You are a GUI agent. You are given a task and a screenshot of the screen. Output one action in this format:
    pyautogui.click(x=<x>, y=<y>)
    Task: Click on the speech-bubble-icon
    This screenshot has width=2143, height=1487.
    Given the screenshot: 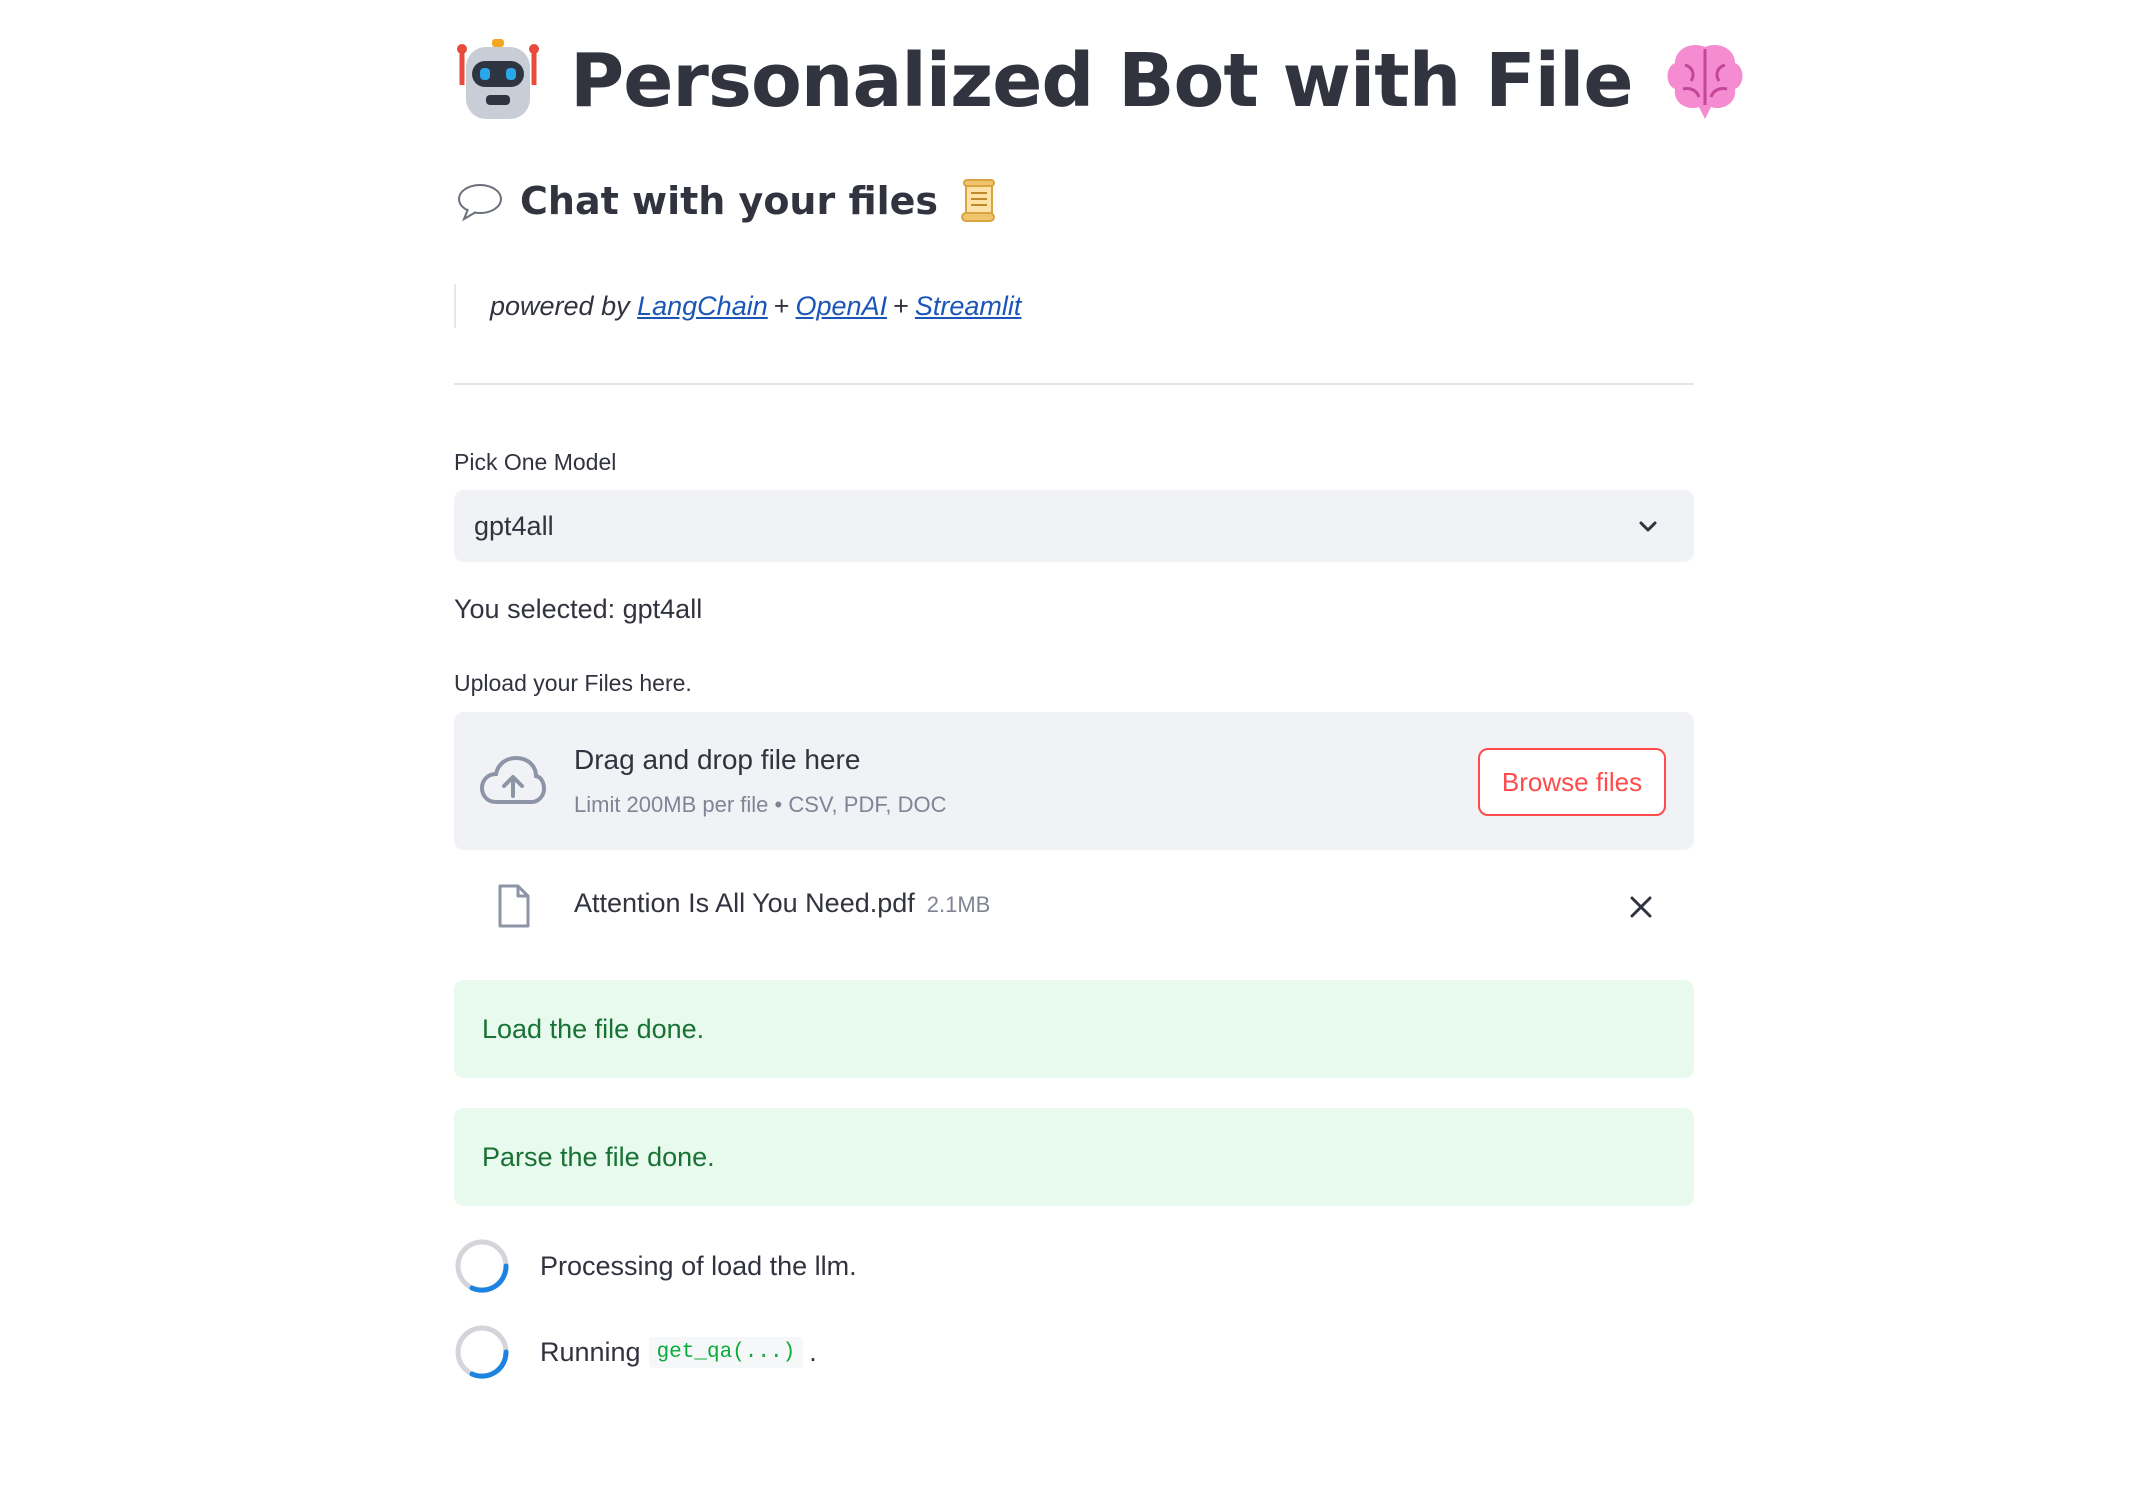 What is the action you would take?
    pyautogui.click(x=480, y=203)
    